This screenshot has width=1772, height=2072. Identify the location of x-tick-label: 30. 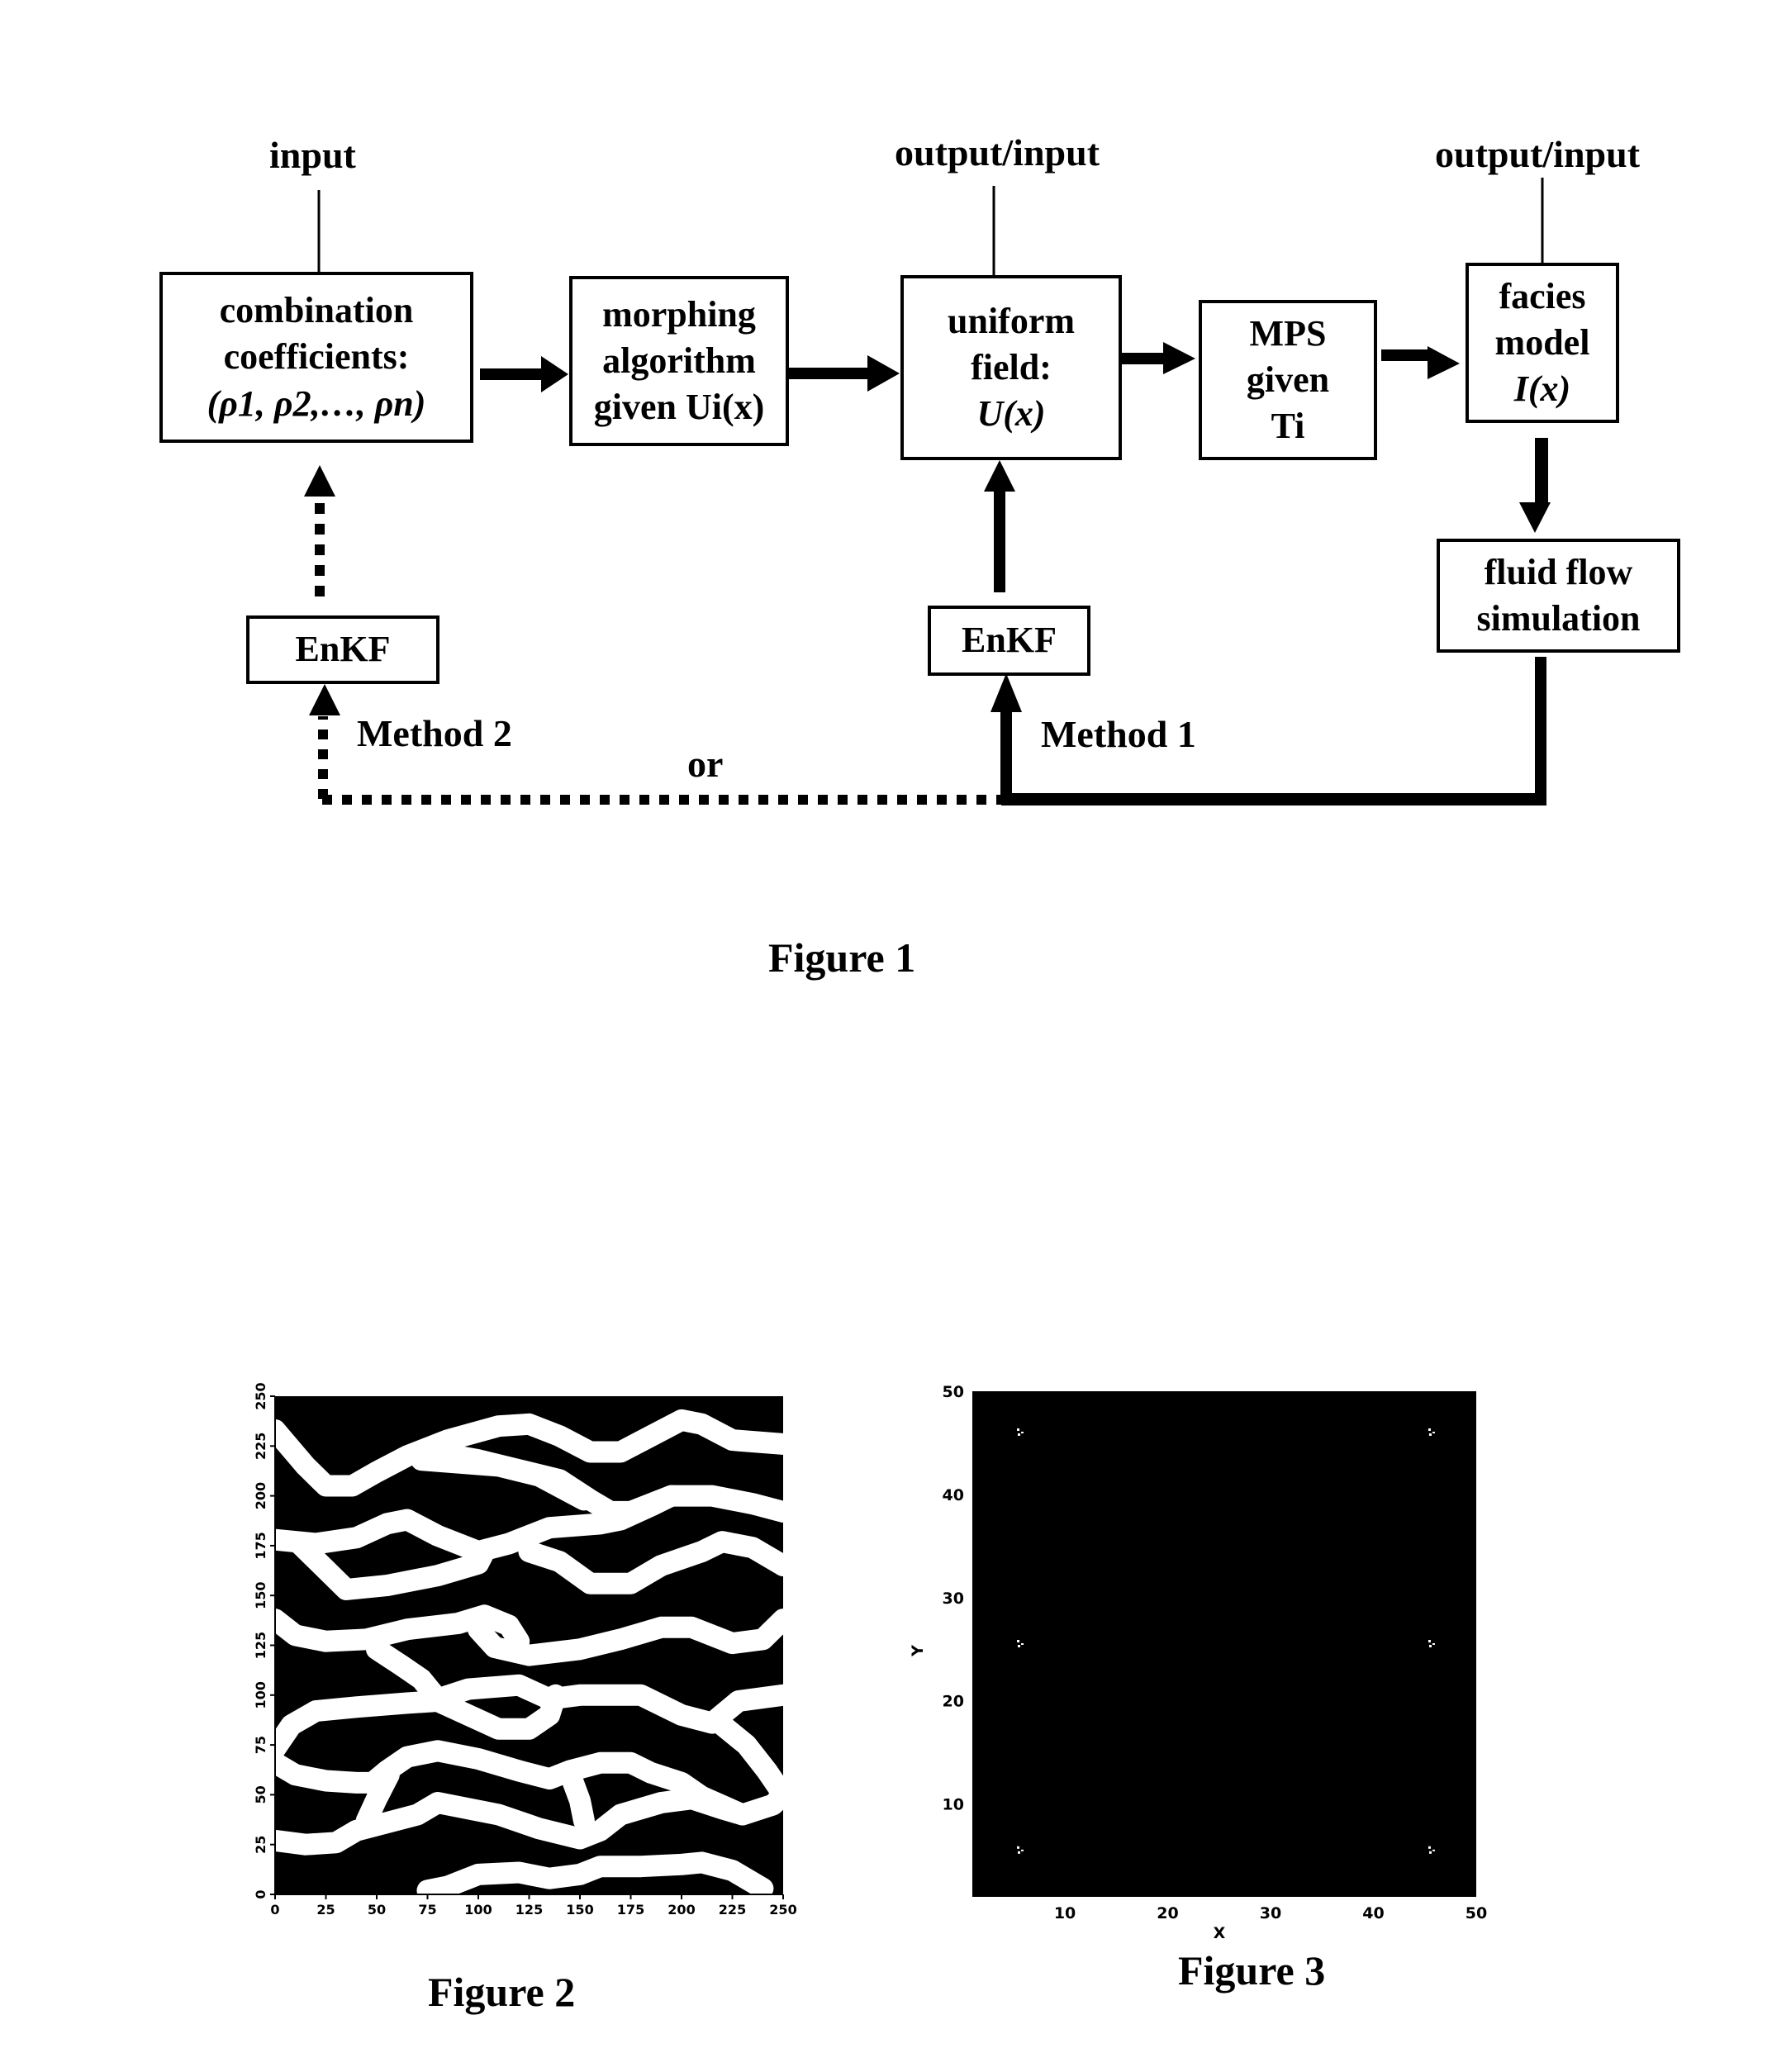
(1270, 1913).